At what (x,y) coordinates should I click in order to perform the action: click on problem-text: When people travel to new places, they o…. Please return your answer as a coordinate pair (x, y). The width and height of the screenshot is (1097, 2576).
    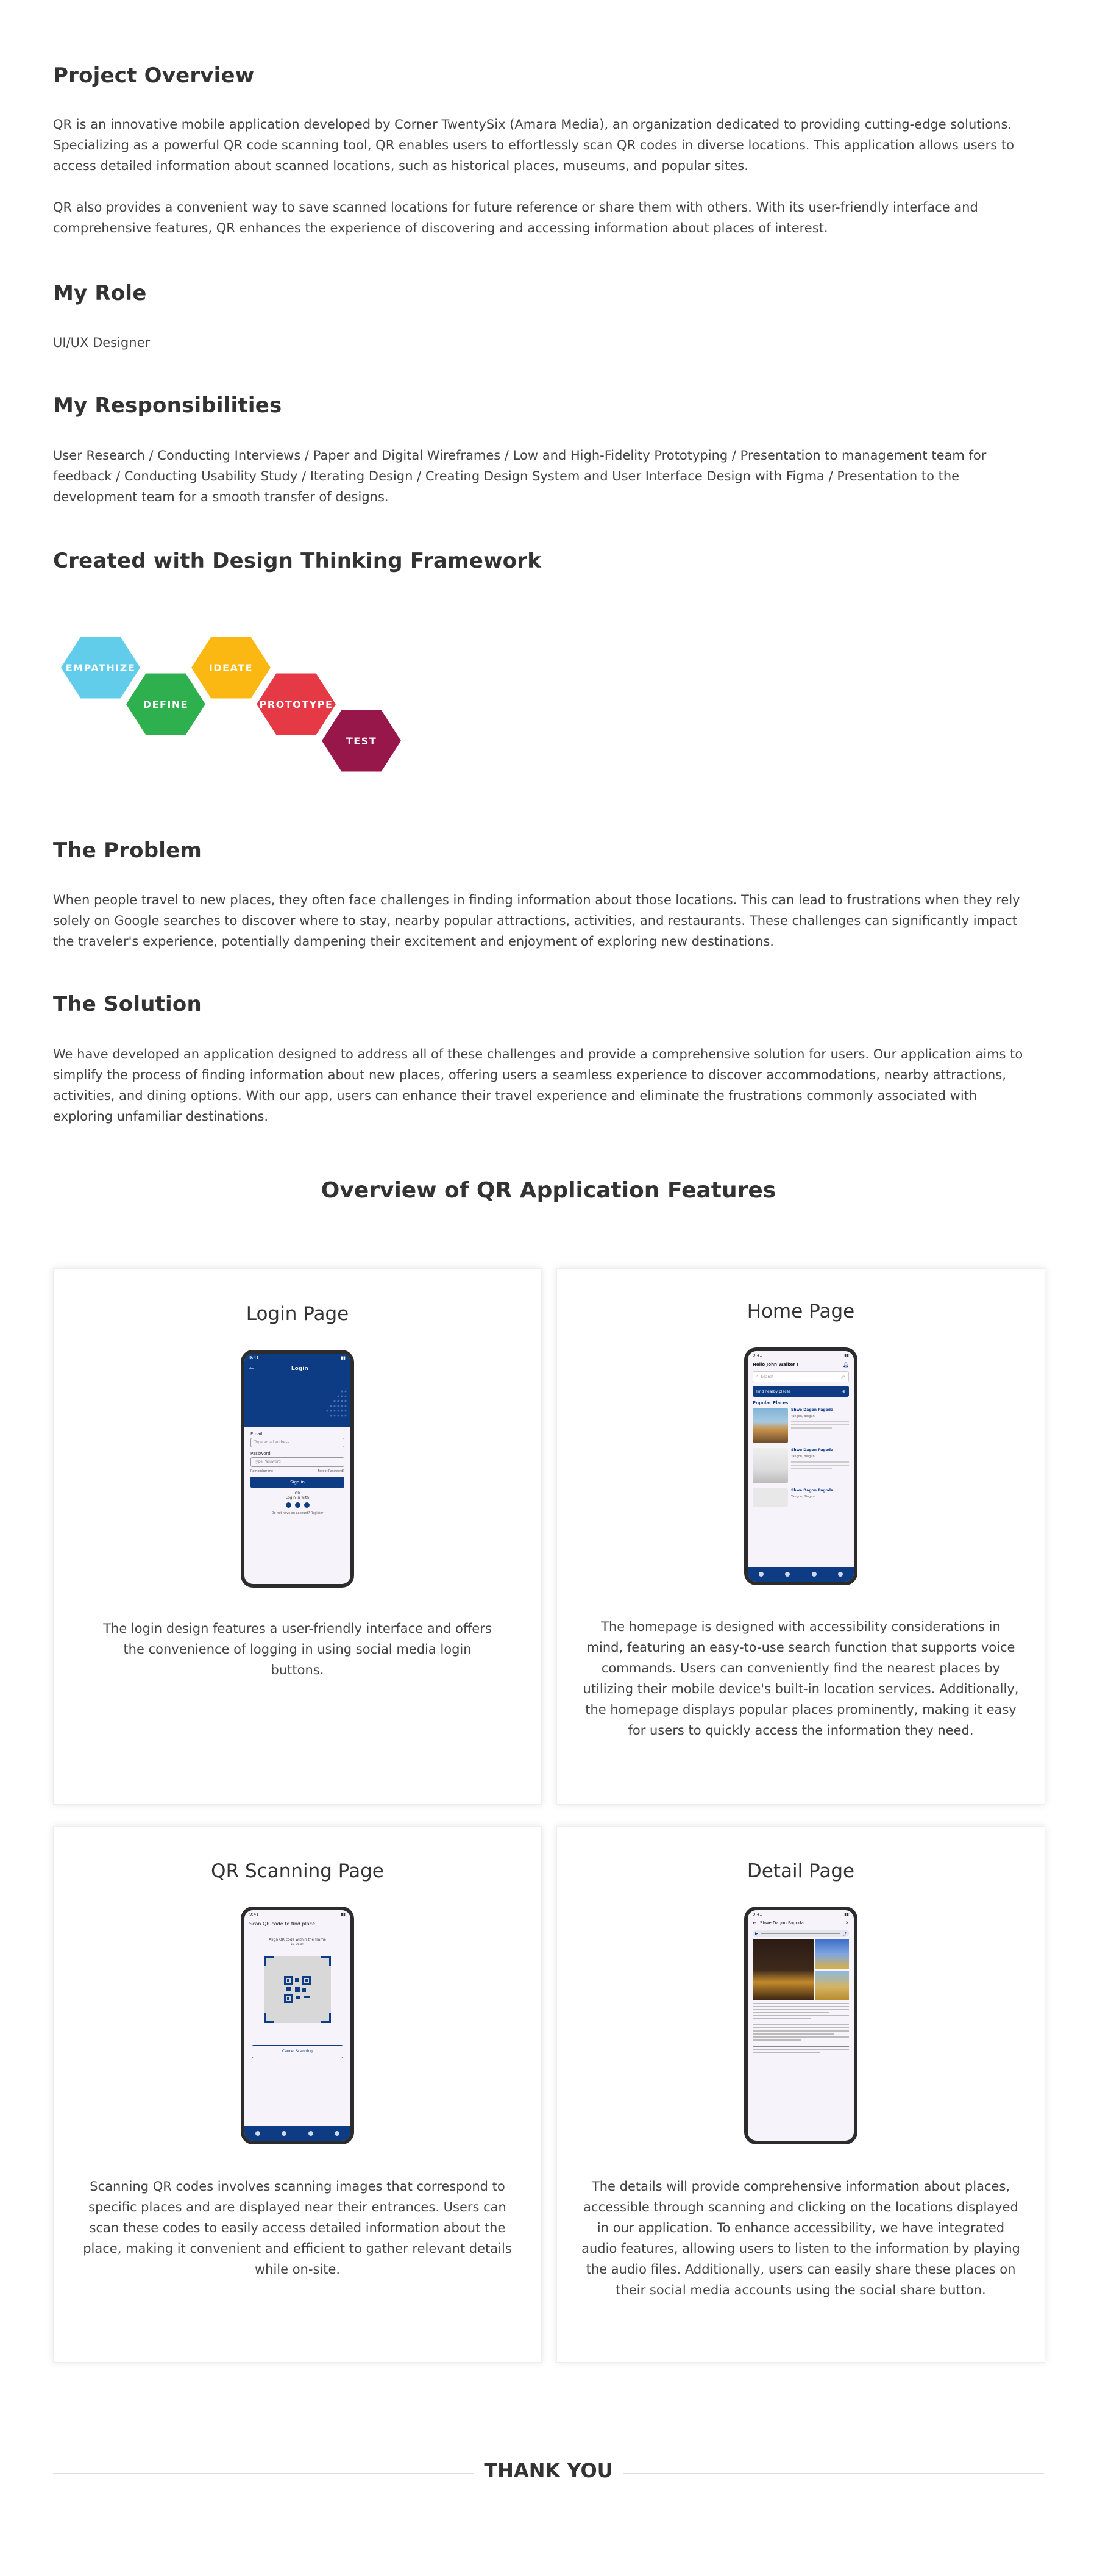
    Looking at the image, I should click on (536, 921).